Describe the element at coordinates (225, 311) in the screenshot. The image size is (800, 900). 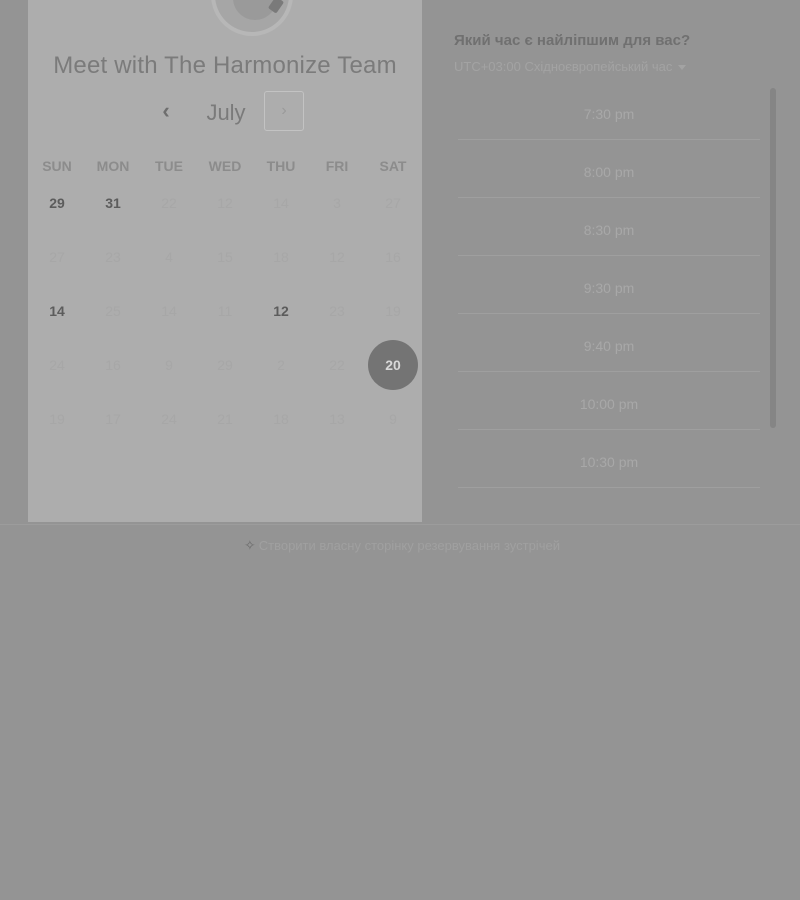
I see `day-cell: 11` at that location.